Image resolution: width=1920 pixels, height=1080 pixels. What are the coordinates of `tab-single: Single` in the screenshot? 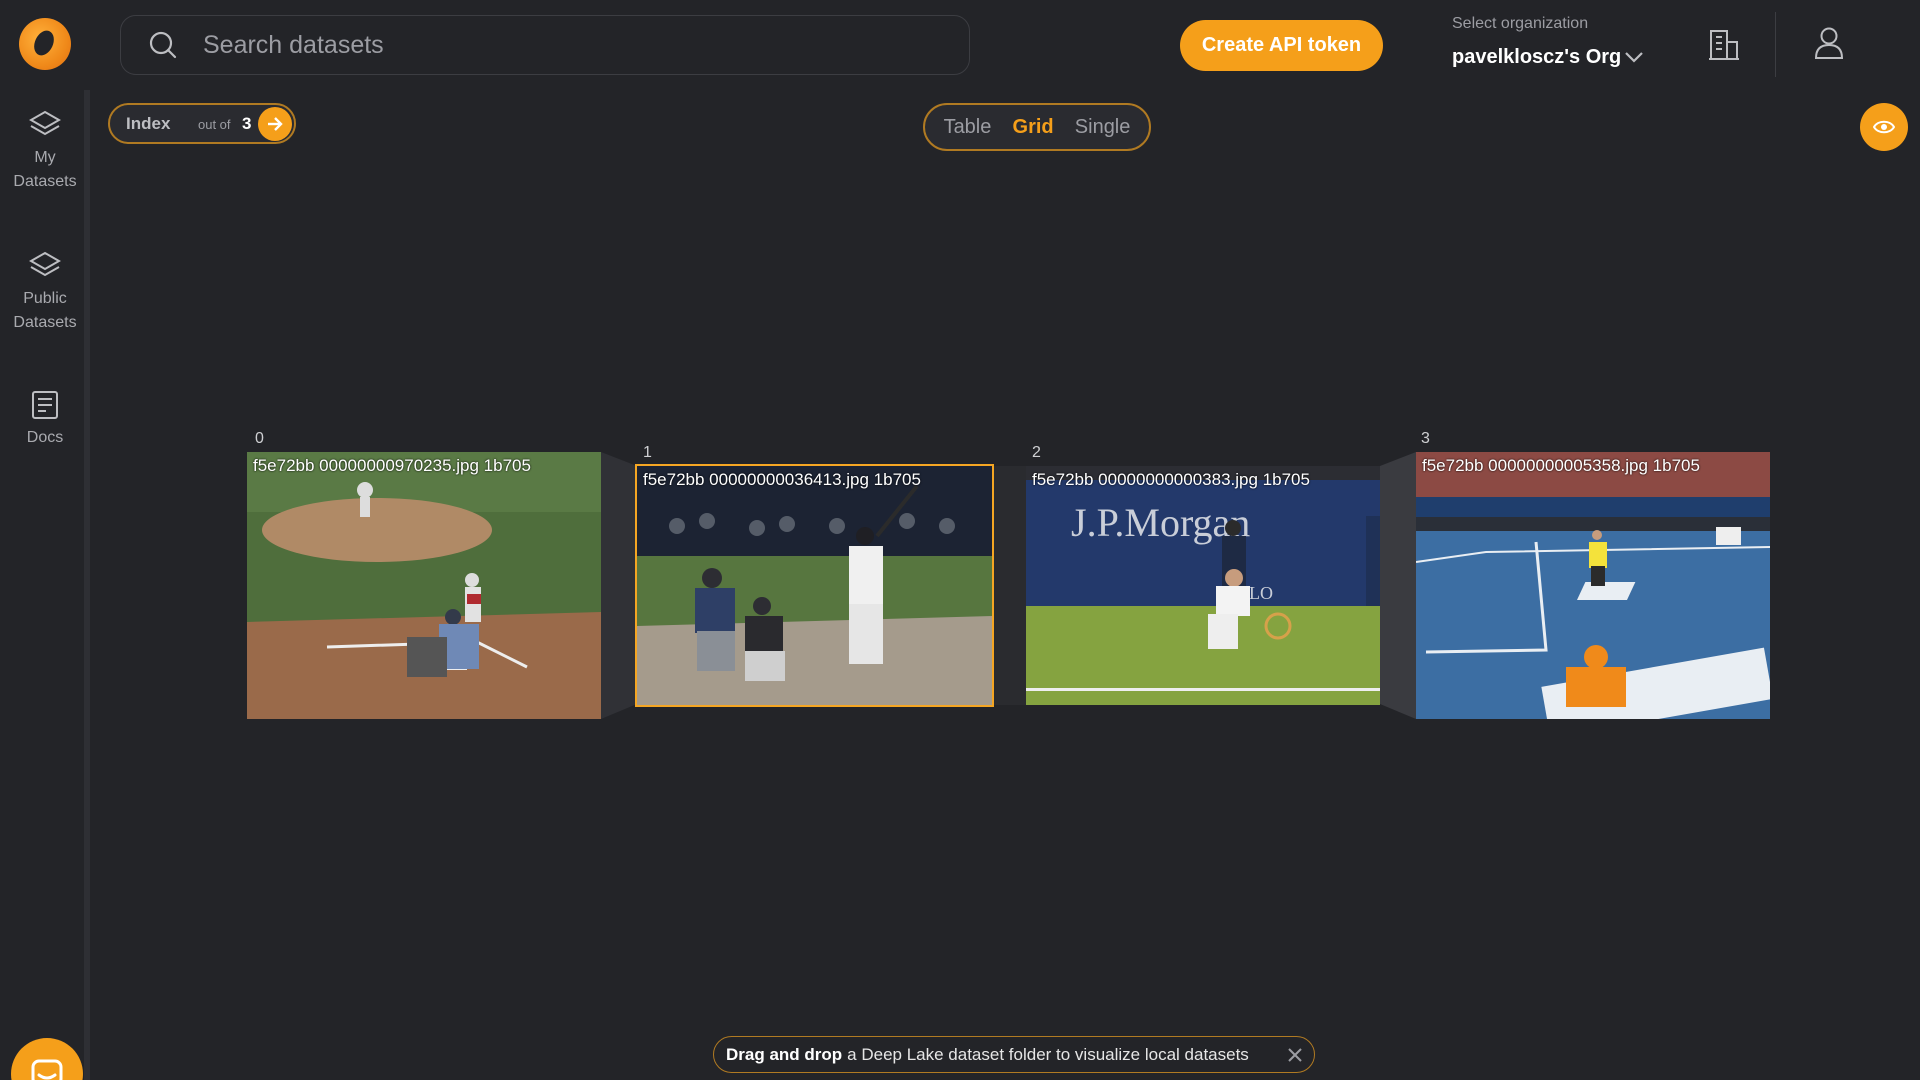 It's located at (1103, 127).